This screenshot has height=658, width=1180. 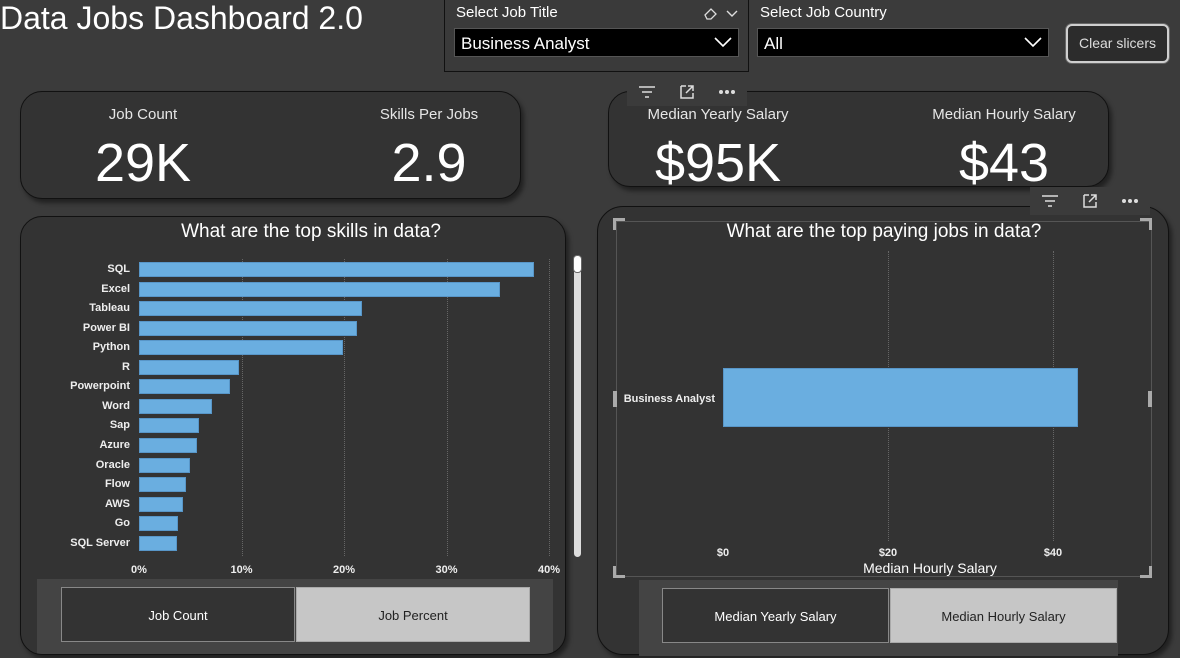 What do you see at coordinates (1146, 224) in the screenshot?
I see `resize-handle-top-right` at bounding box center [1146, 224].